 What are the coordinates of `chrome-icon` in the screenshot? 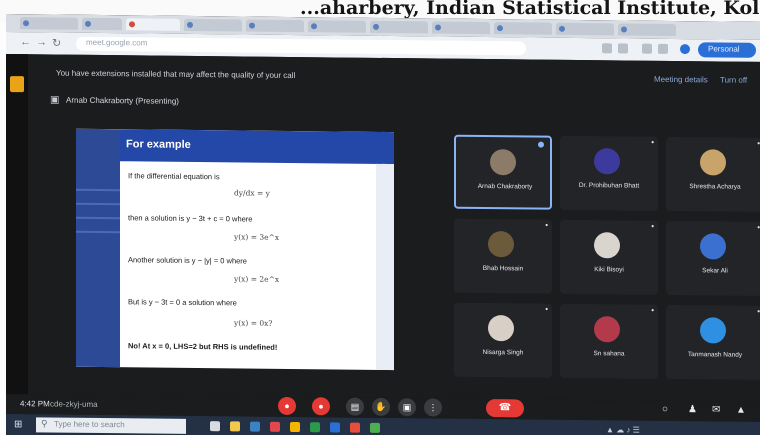 It's located at (295, 427).